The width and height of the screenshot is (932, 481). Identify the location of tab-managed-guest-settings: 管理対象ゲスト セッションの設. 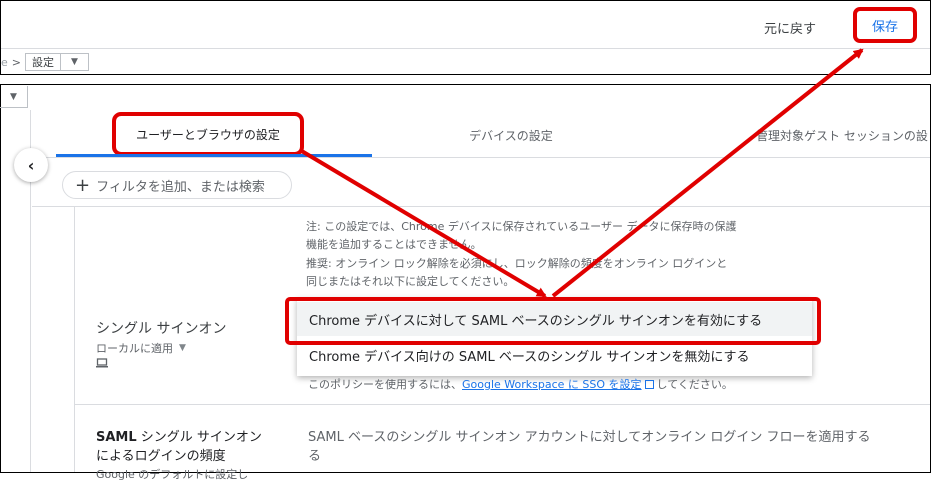
(844, 135).